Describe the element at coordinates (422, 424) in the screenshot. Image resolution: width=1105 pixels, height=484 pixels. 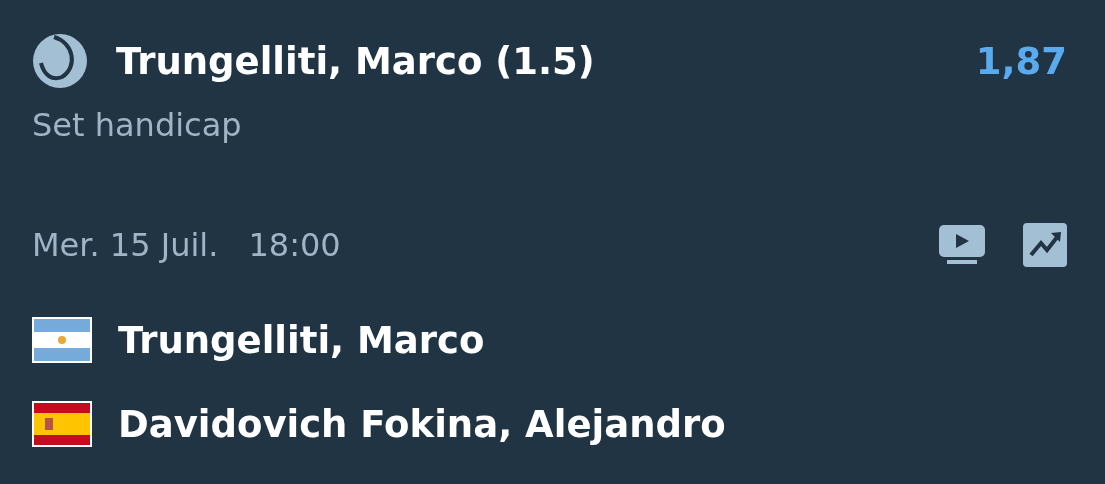
I see `player-name: Davidovich Fokina, Alejandro` at that location.